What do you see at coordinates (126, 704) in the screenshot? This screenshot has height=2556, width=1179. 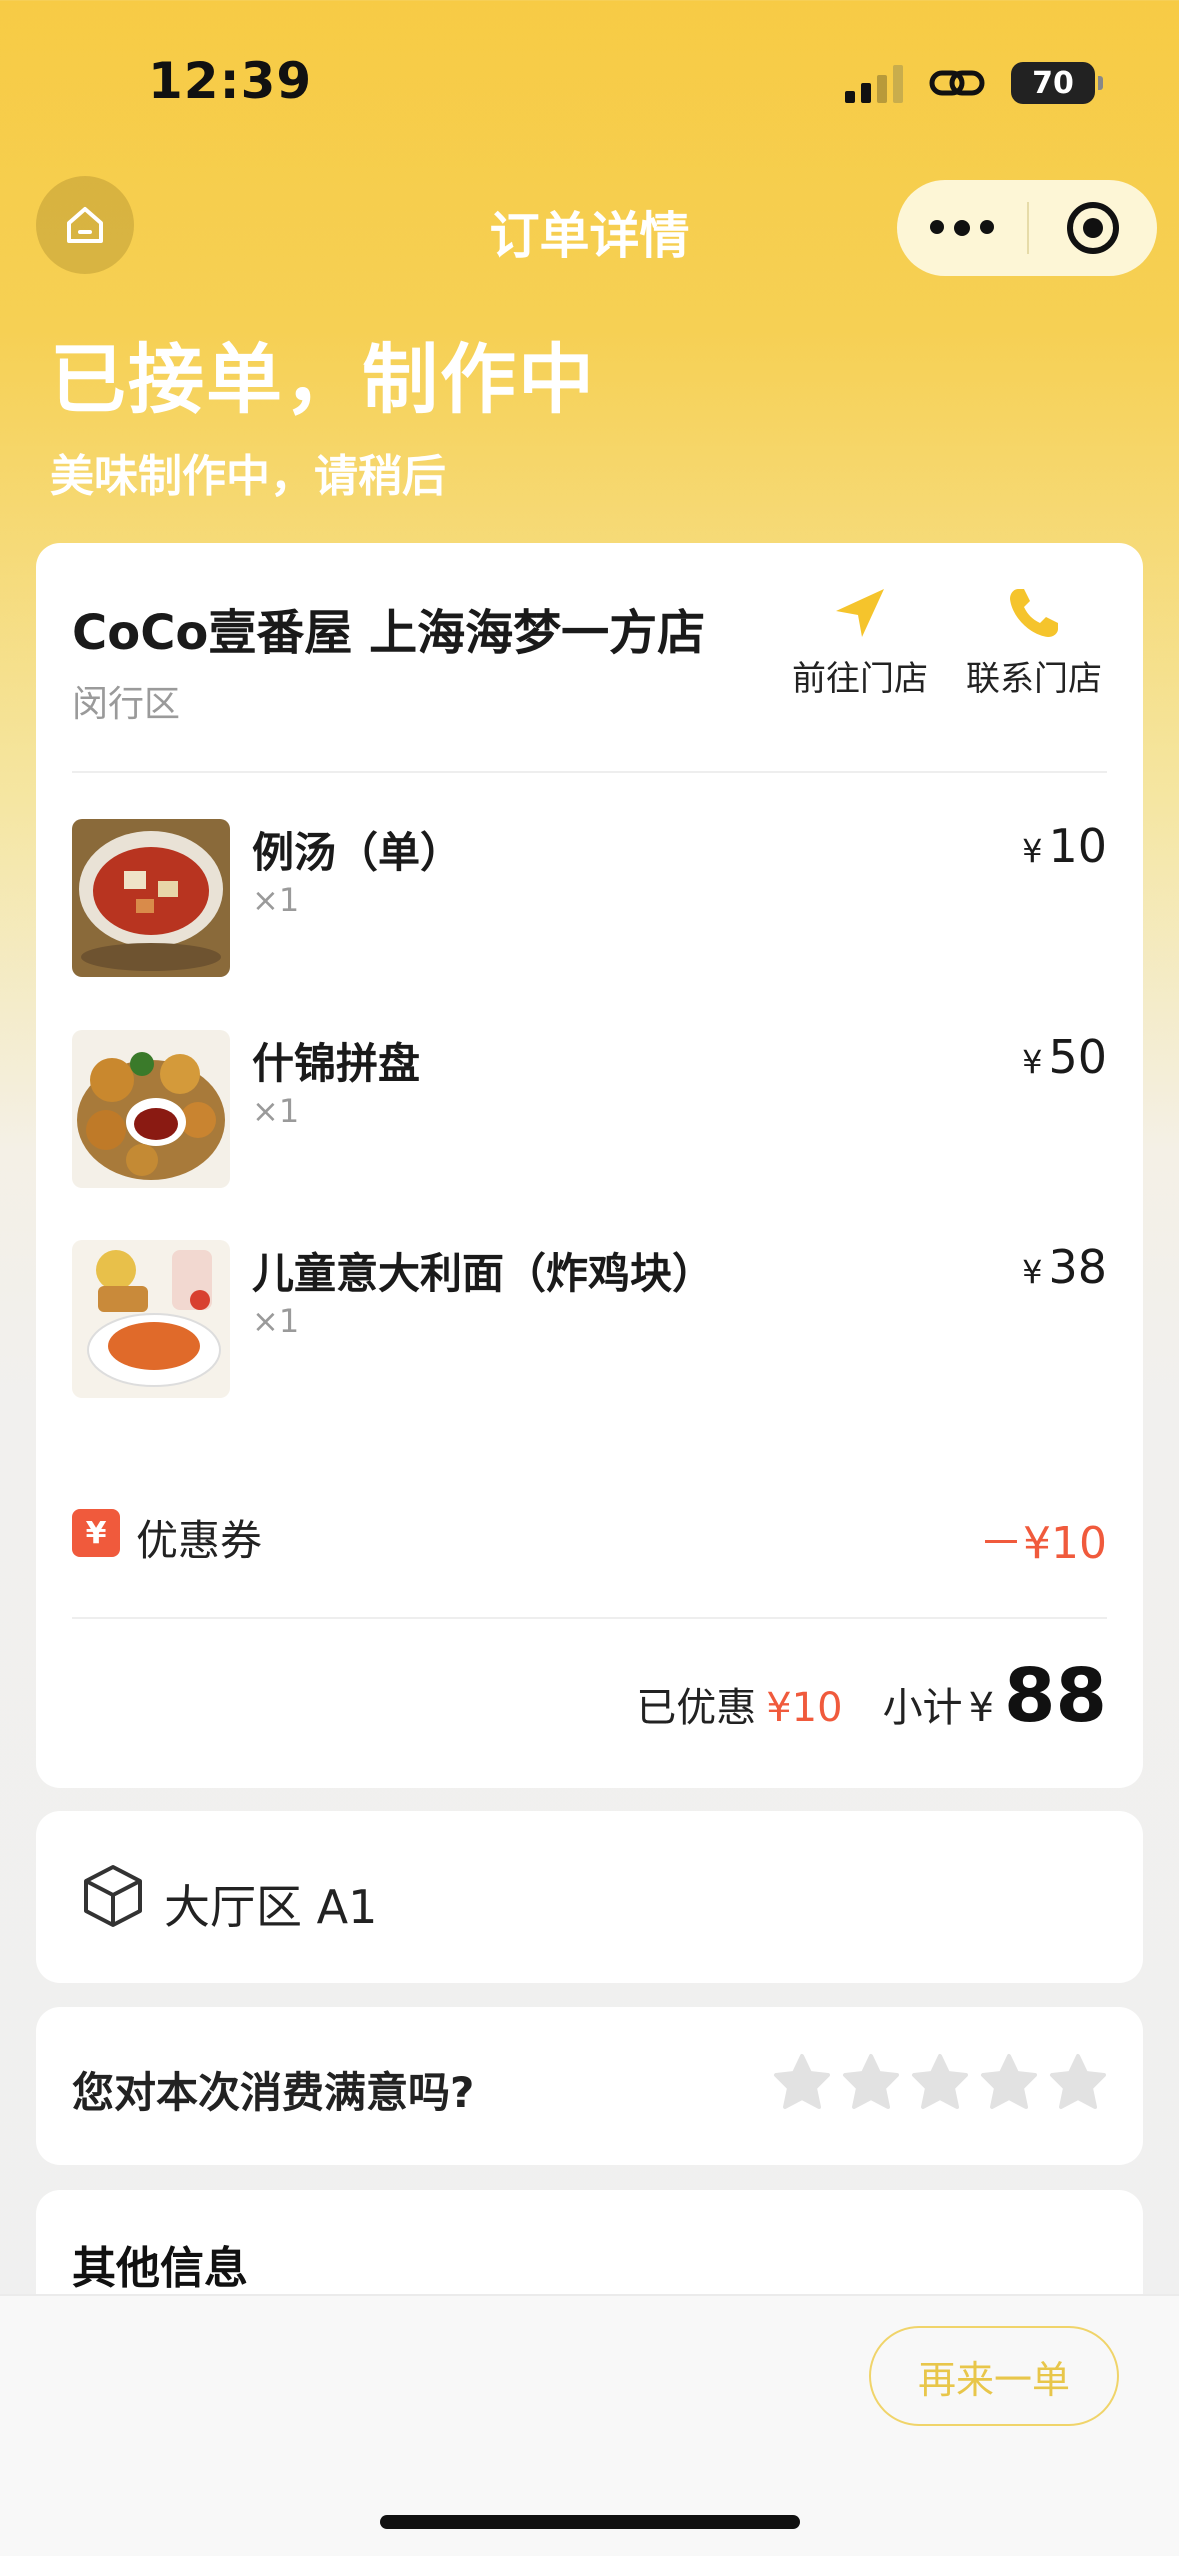 I see `store-area: 闵行区` at bounding box center [126, 704].